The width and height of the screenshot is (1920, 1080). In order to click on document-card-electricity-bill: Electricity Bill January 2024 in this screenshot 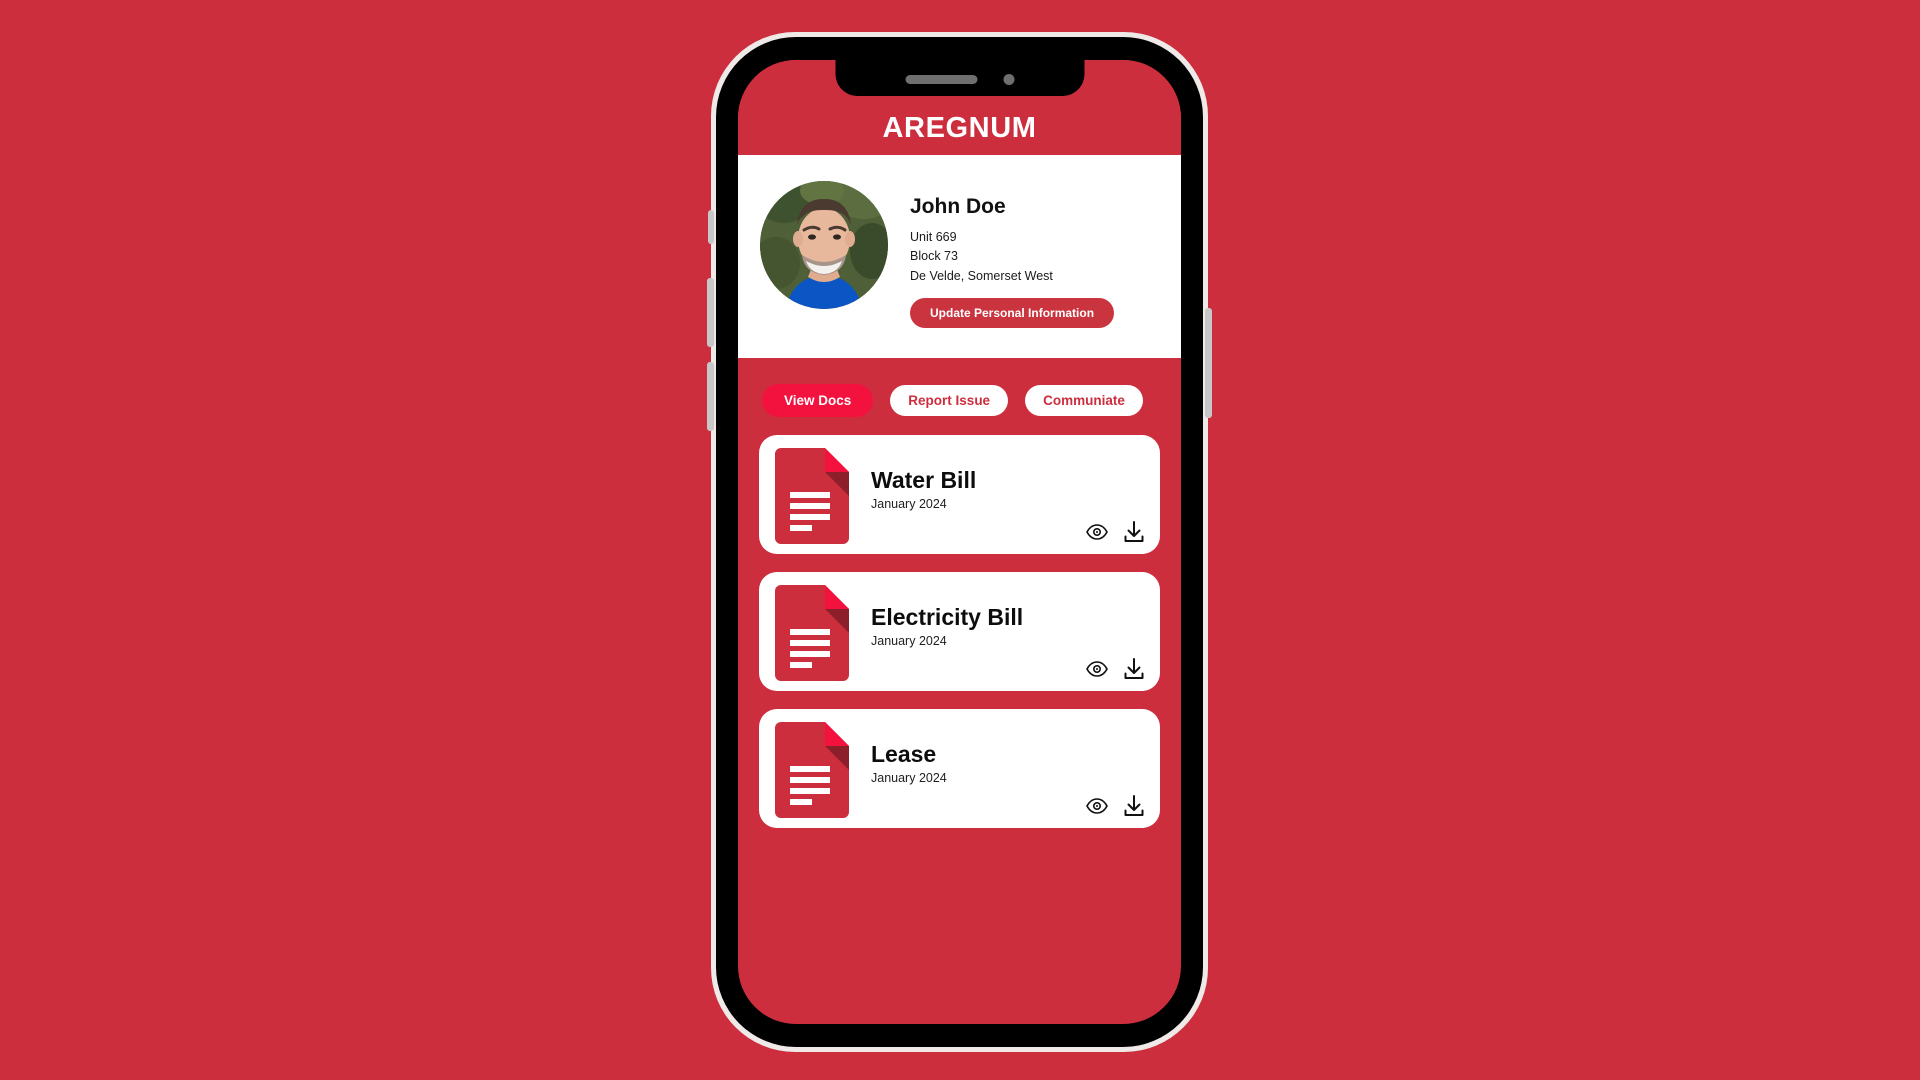, I will do `click(959, 632)`.